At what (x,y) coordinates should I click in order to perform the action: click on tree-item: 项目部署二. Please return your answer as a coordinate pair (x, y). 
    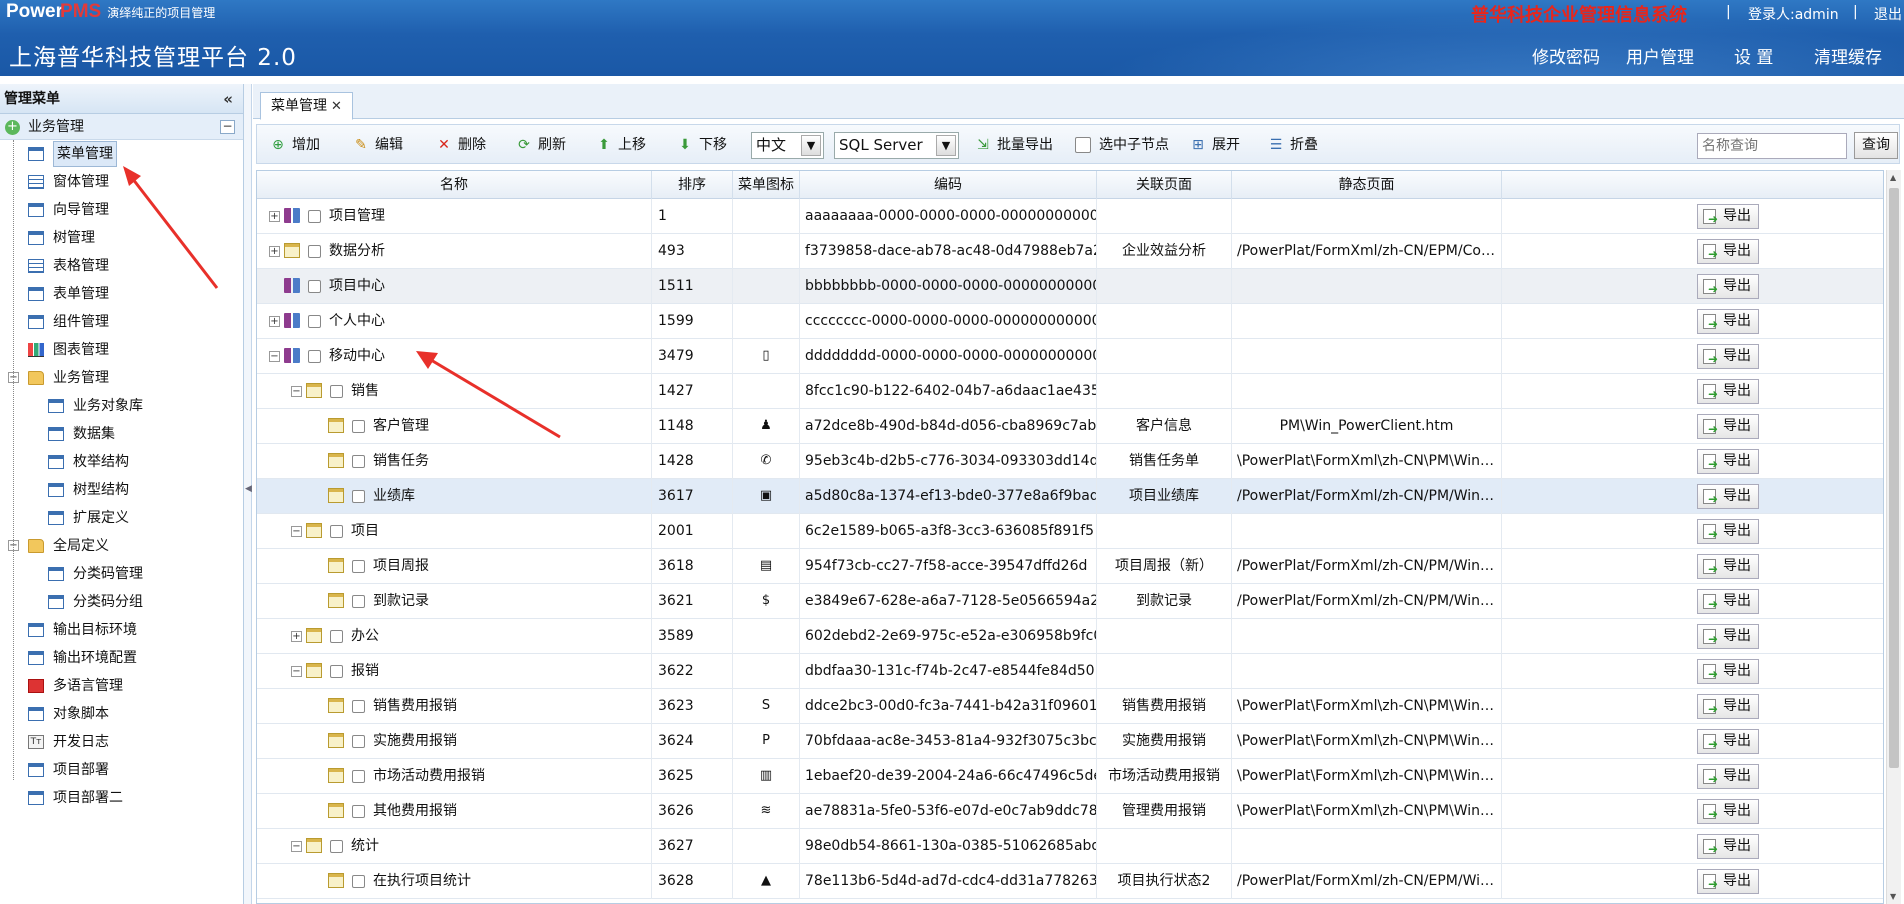
    Looking at the image, I should click on (121, 798).